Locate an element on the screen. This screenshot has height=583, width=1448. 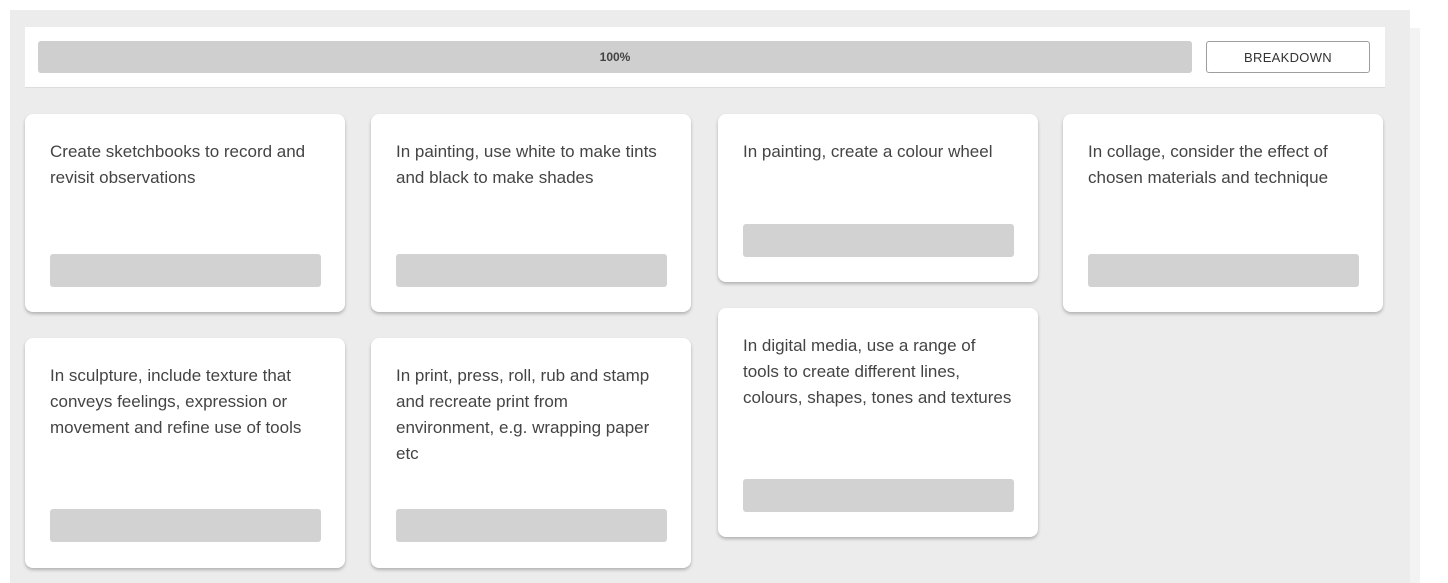
breakdown-button: BREAKDOWN is located at coordinates (1288, 57).